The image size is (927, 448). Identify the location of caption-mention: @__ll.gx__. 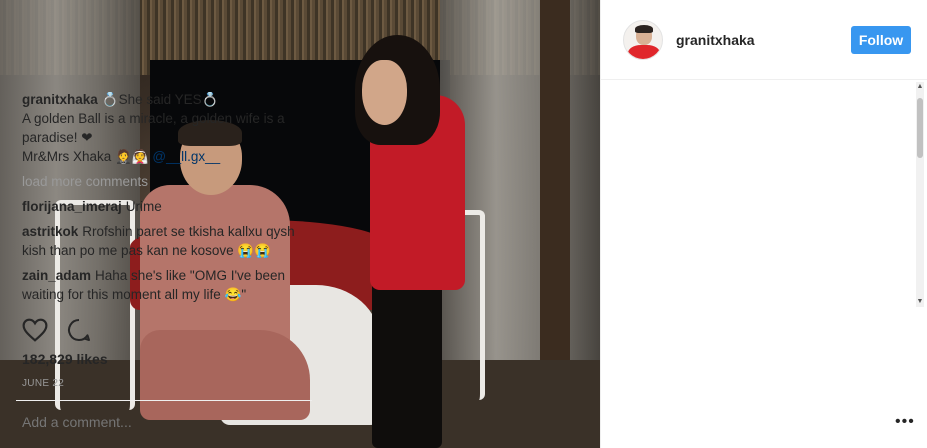
(186, 156).